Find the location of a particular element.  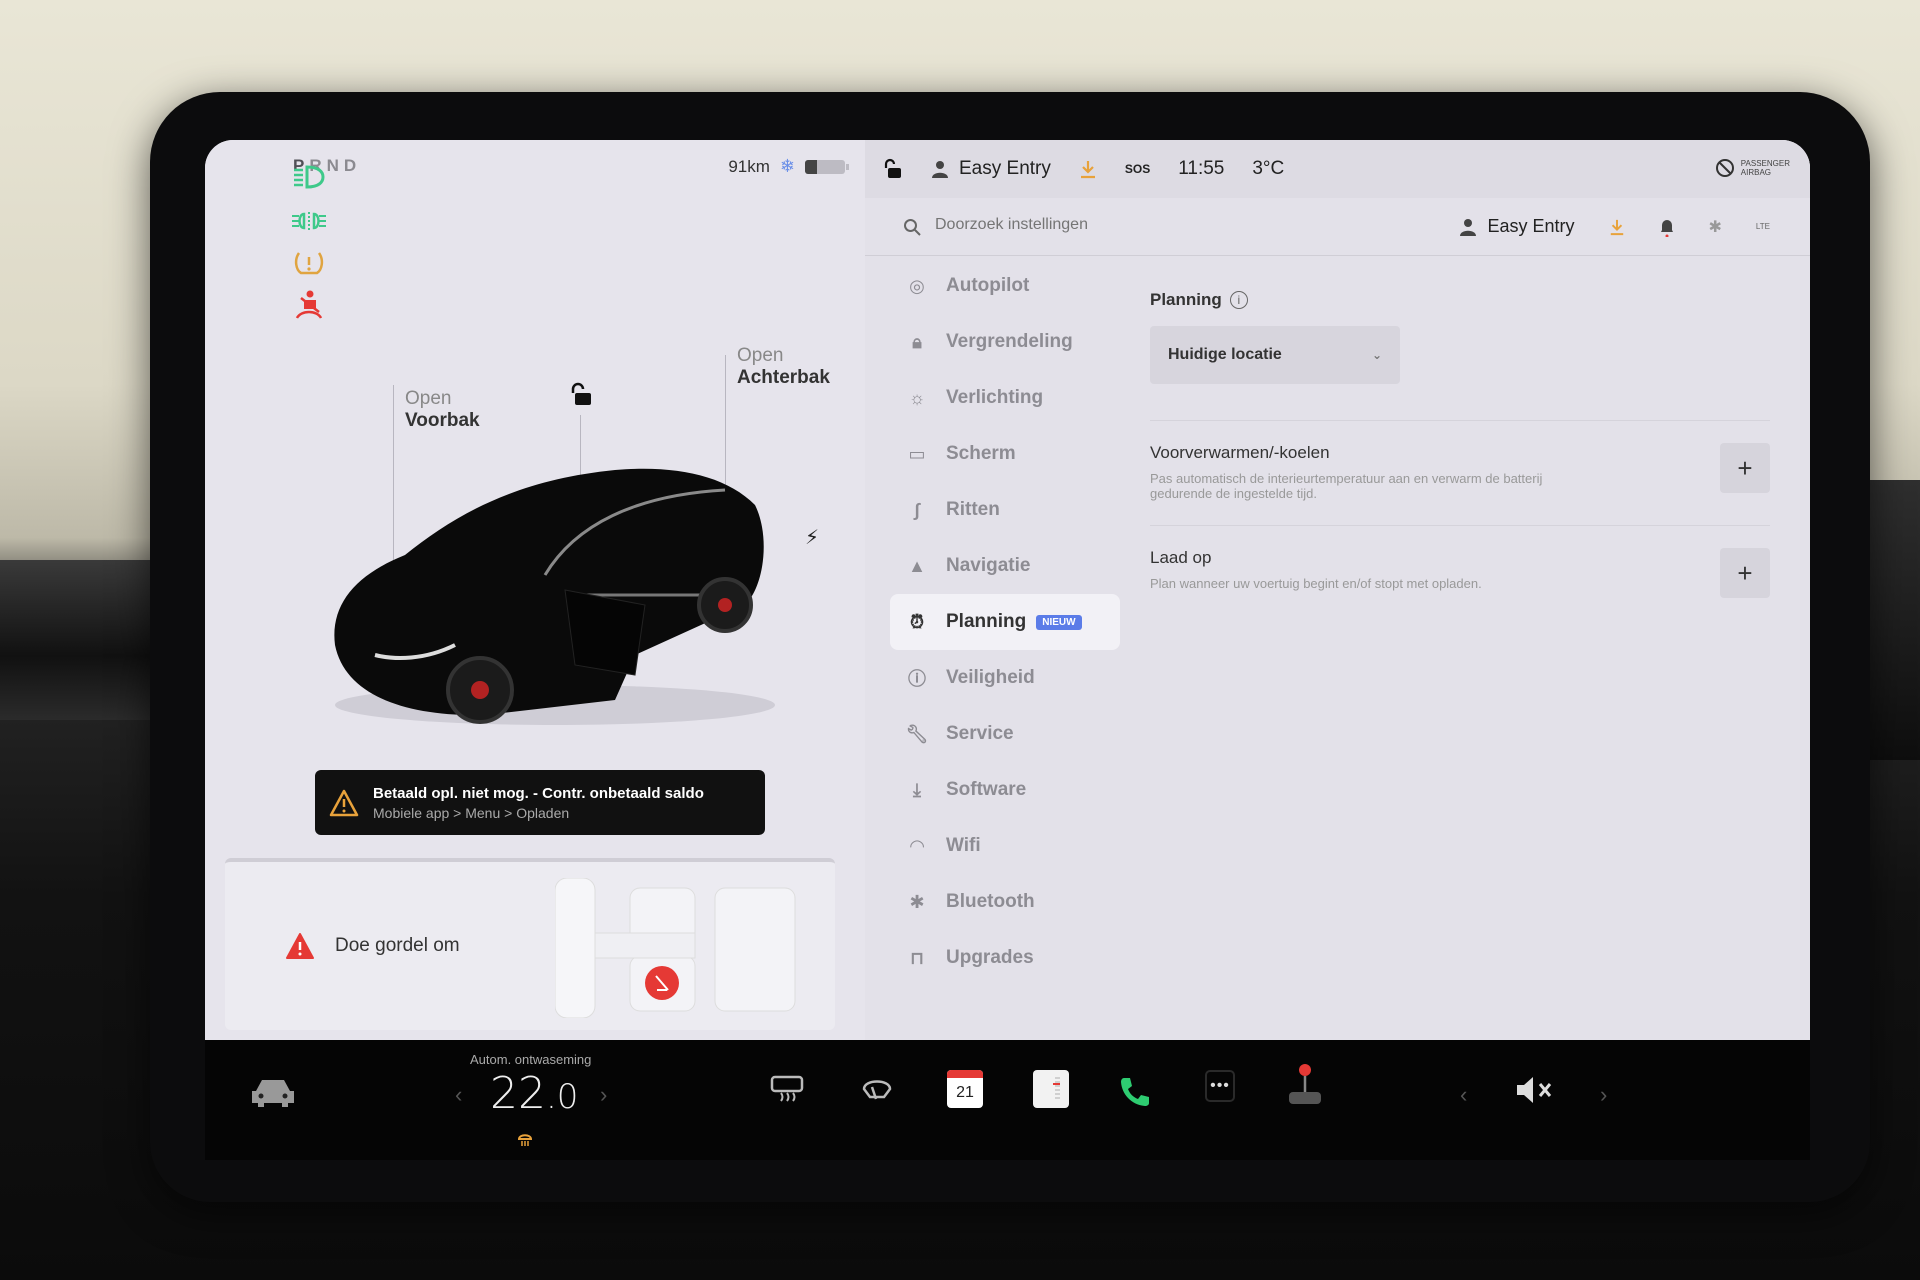

arcade-joystick-icon is located at coordinates (1305, 1085).